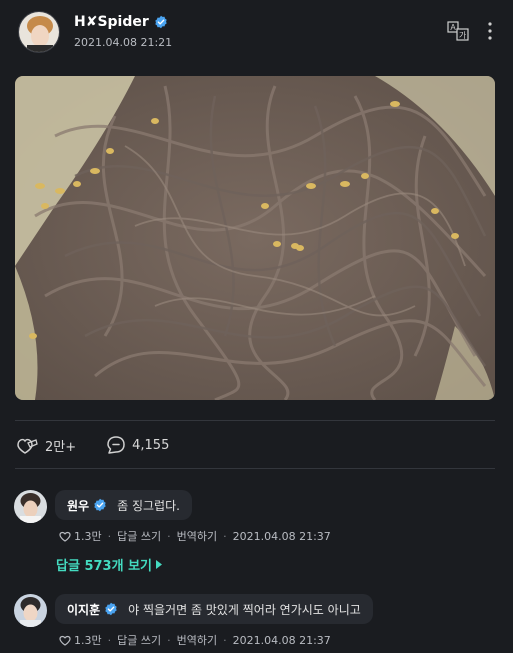 This screenshot has height=653, width=513. Describe the element at coordinates (78, 505) in the screenshot. I see `commenter-name-text: 원우` at that location.